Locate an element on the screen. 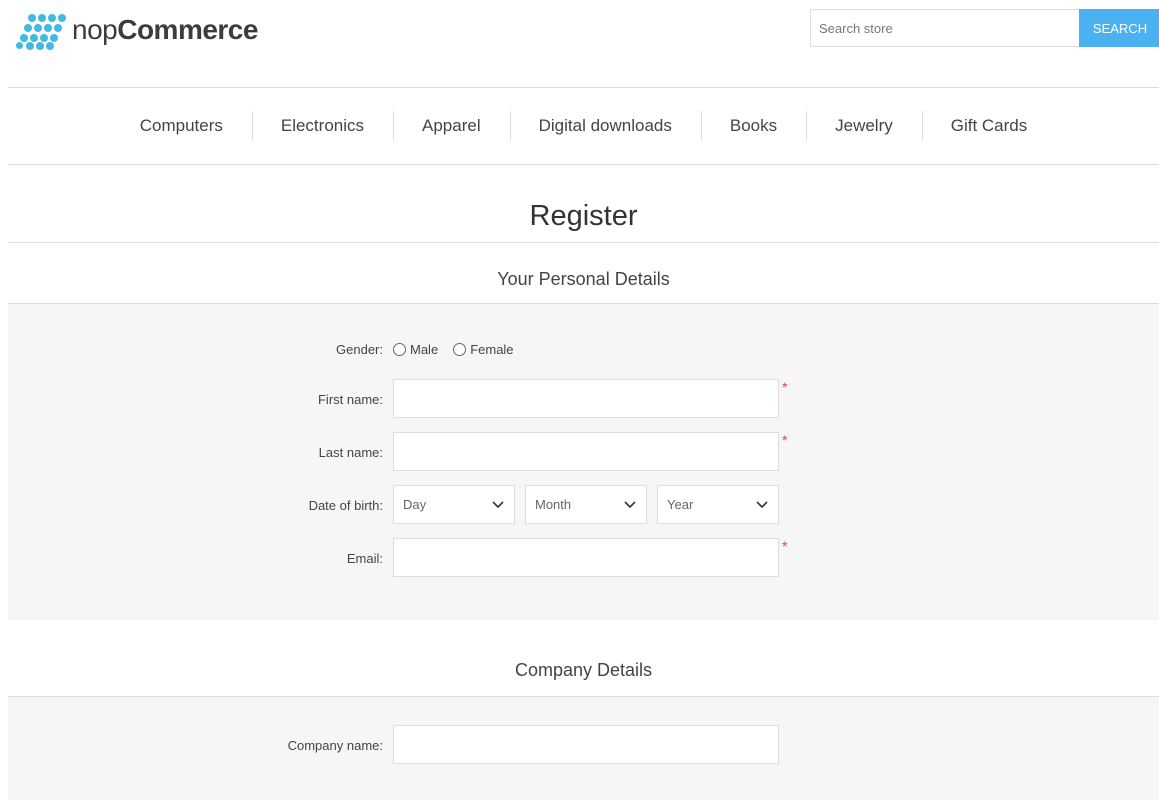 This screenshot has height=800, width=1159. logo: nopCommerce is located at coordinates (133, 30).